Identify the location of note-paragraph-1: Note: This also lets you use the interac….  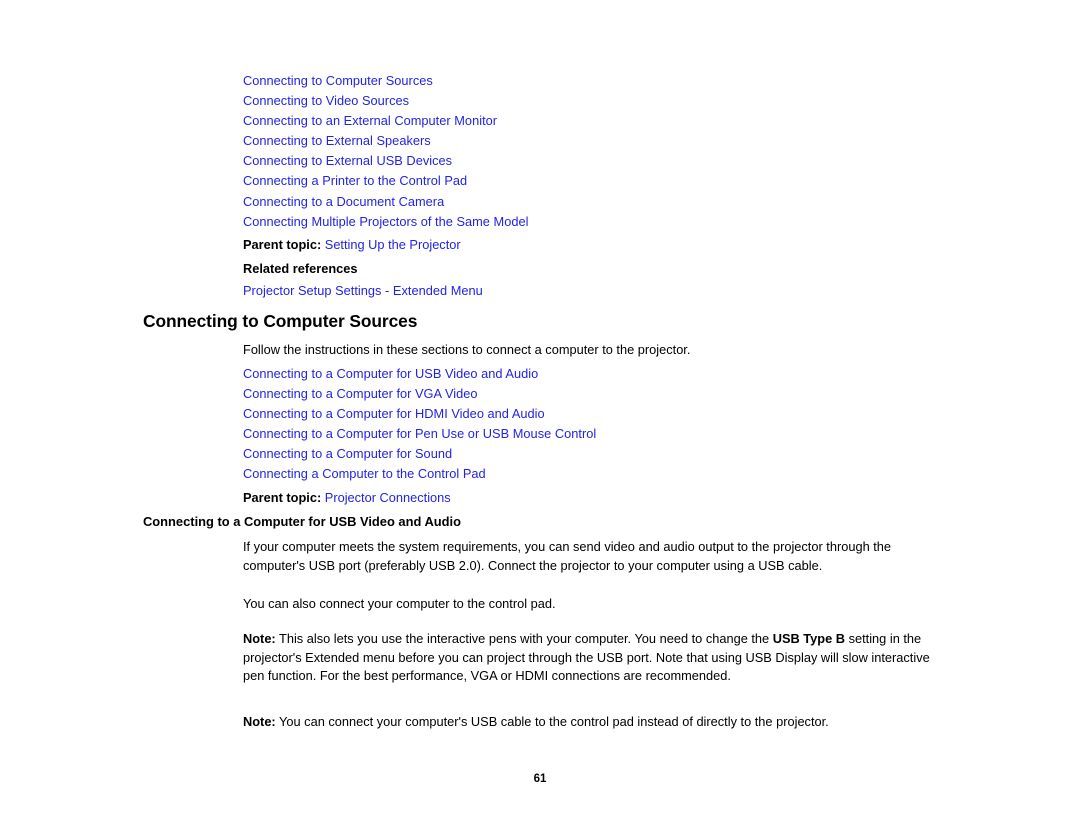
(588, 658).